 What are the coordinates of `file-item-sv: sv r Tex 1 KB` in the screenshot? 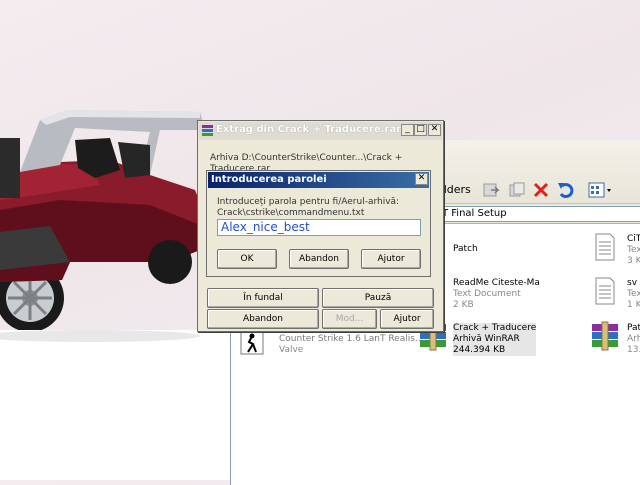 It's located at (633, 294).